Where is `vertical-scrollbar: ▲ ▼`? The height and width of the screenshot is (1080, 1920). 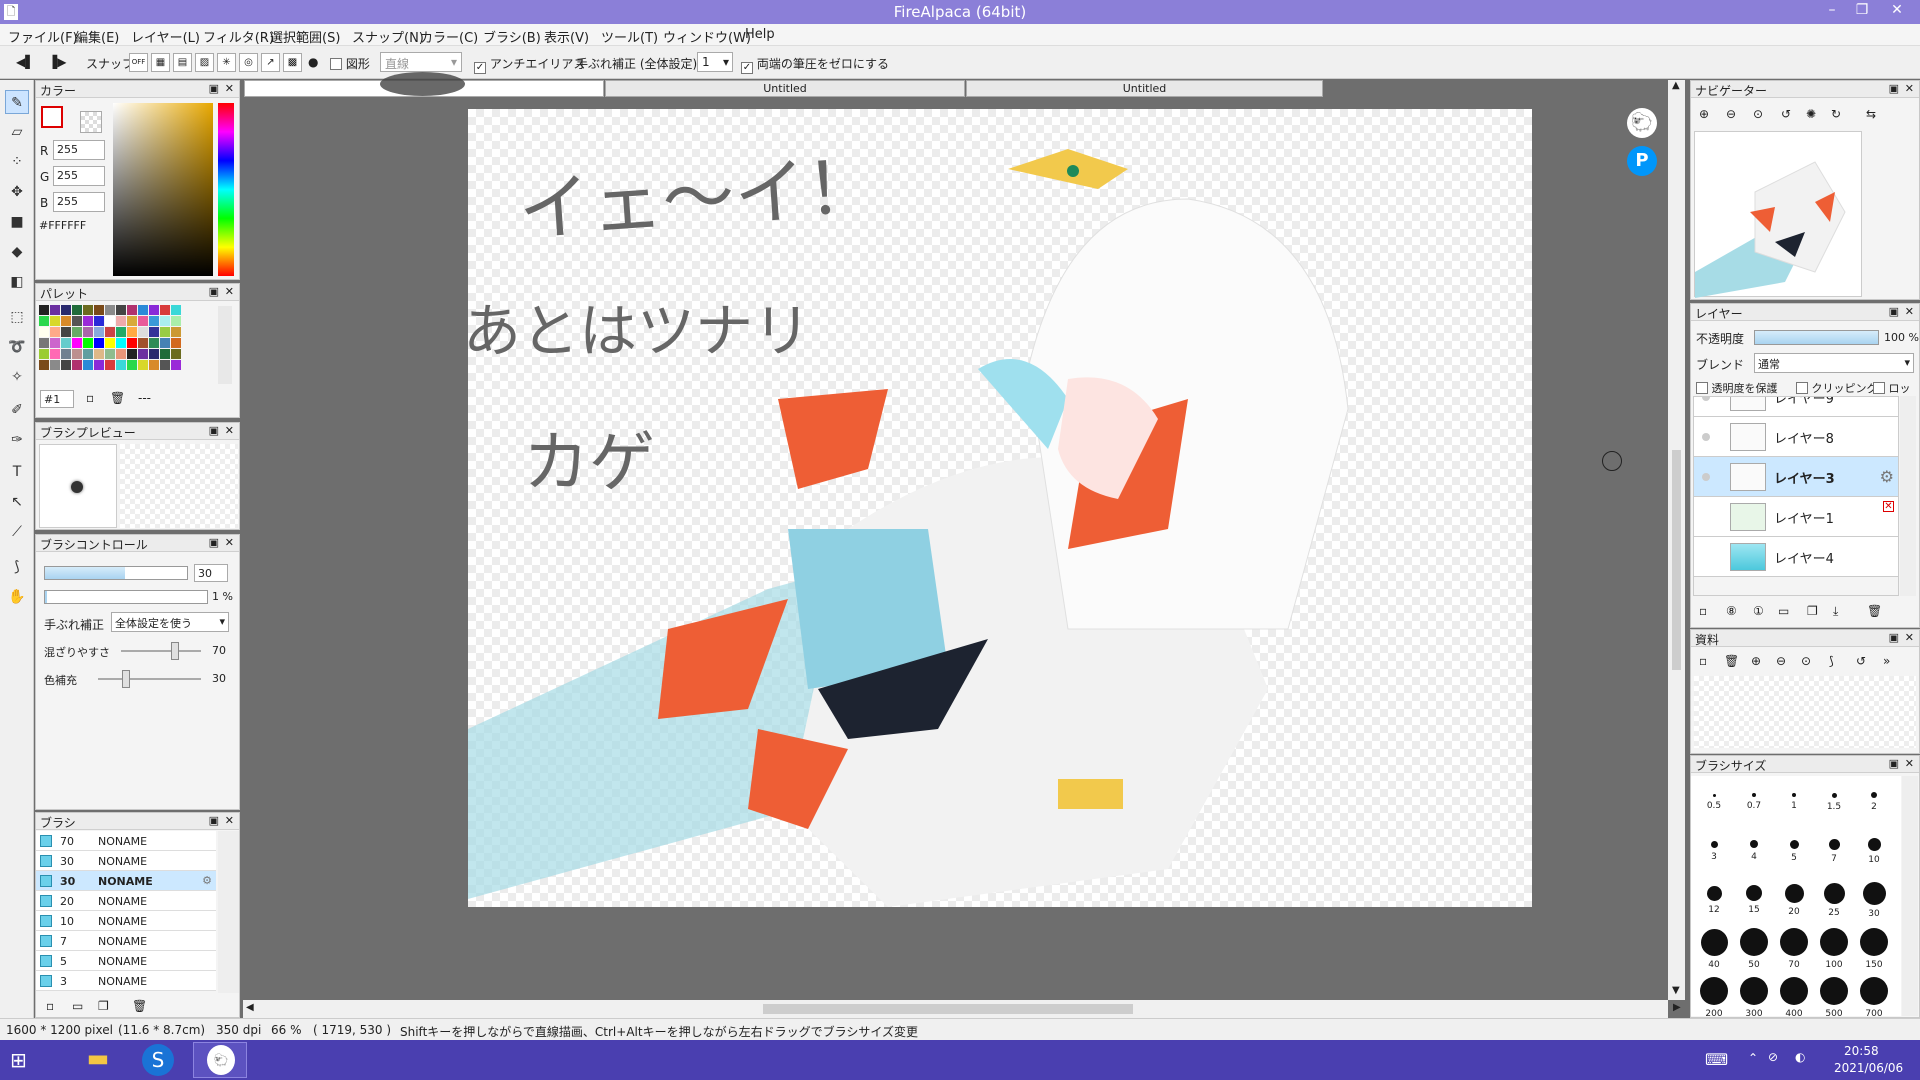
vertical-scrollbar: ▲ ▼ is located at coordinates (1676, 540).